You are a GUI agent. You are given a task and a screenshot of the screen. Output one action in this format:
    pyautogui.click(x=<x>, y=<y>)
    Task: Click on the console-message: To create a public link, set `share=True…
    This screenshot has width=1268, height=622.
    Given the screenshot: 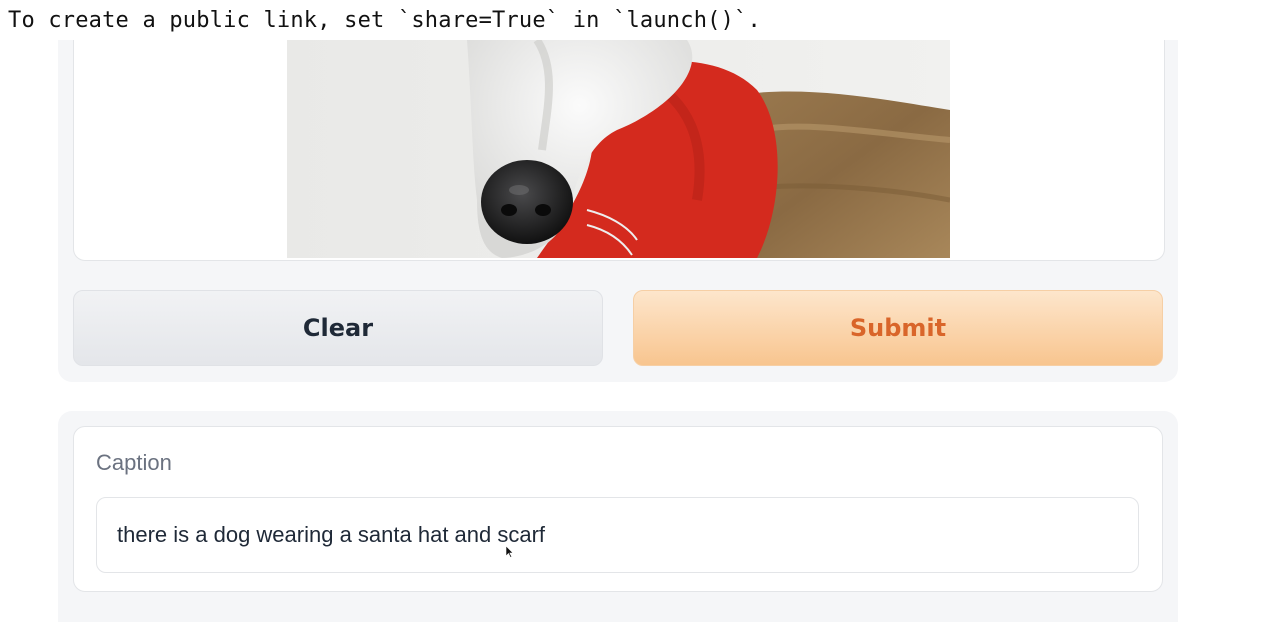 What is the action you would take?
    pyautogui.click(x=384, y=20)
    